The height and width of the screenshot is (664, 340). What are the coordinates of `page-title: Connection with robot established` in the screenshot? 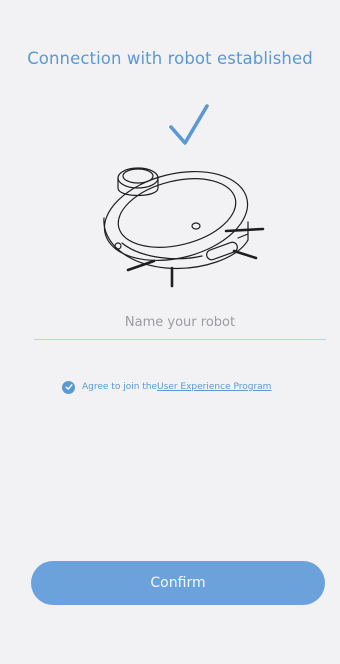 It's located at (170, 58).